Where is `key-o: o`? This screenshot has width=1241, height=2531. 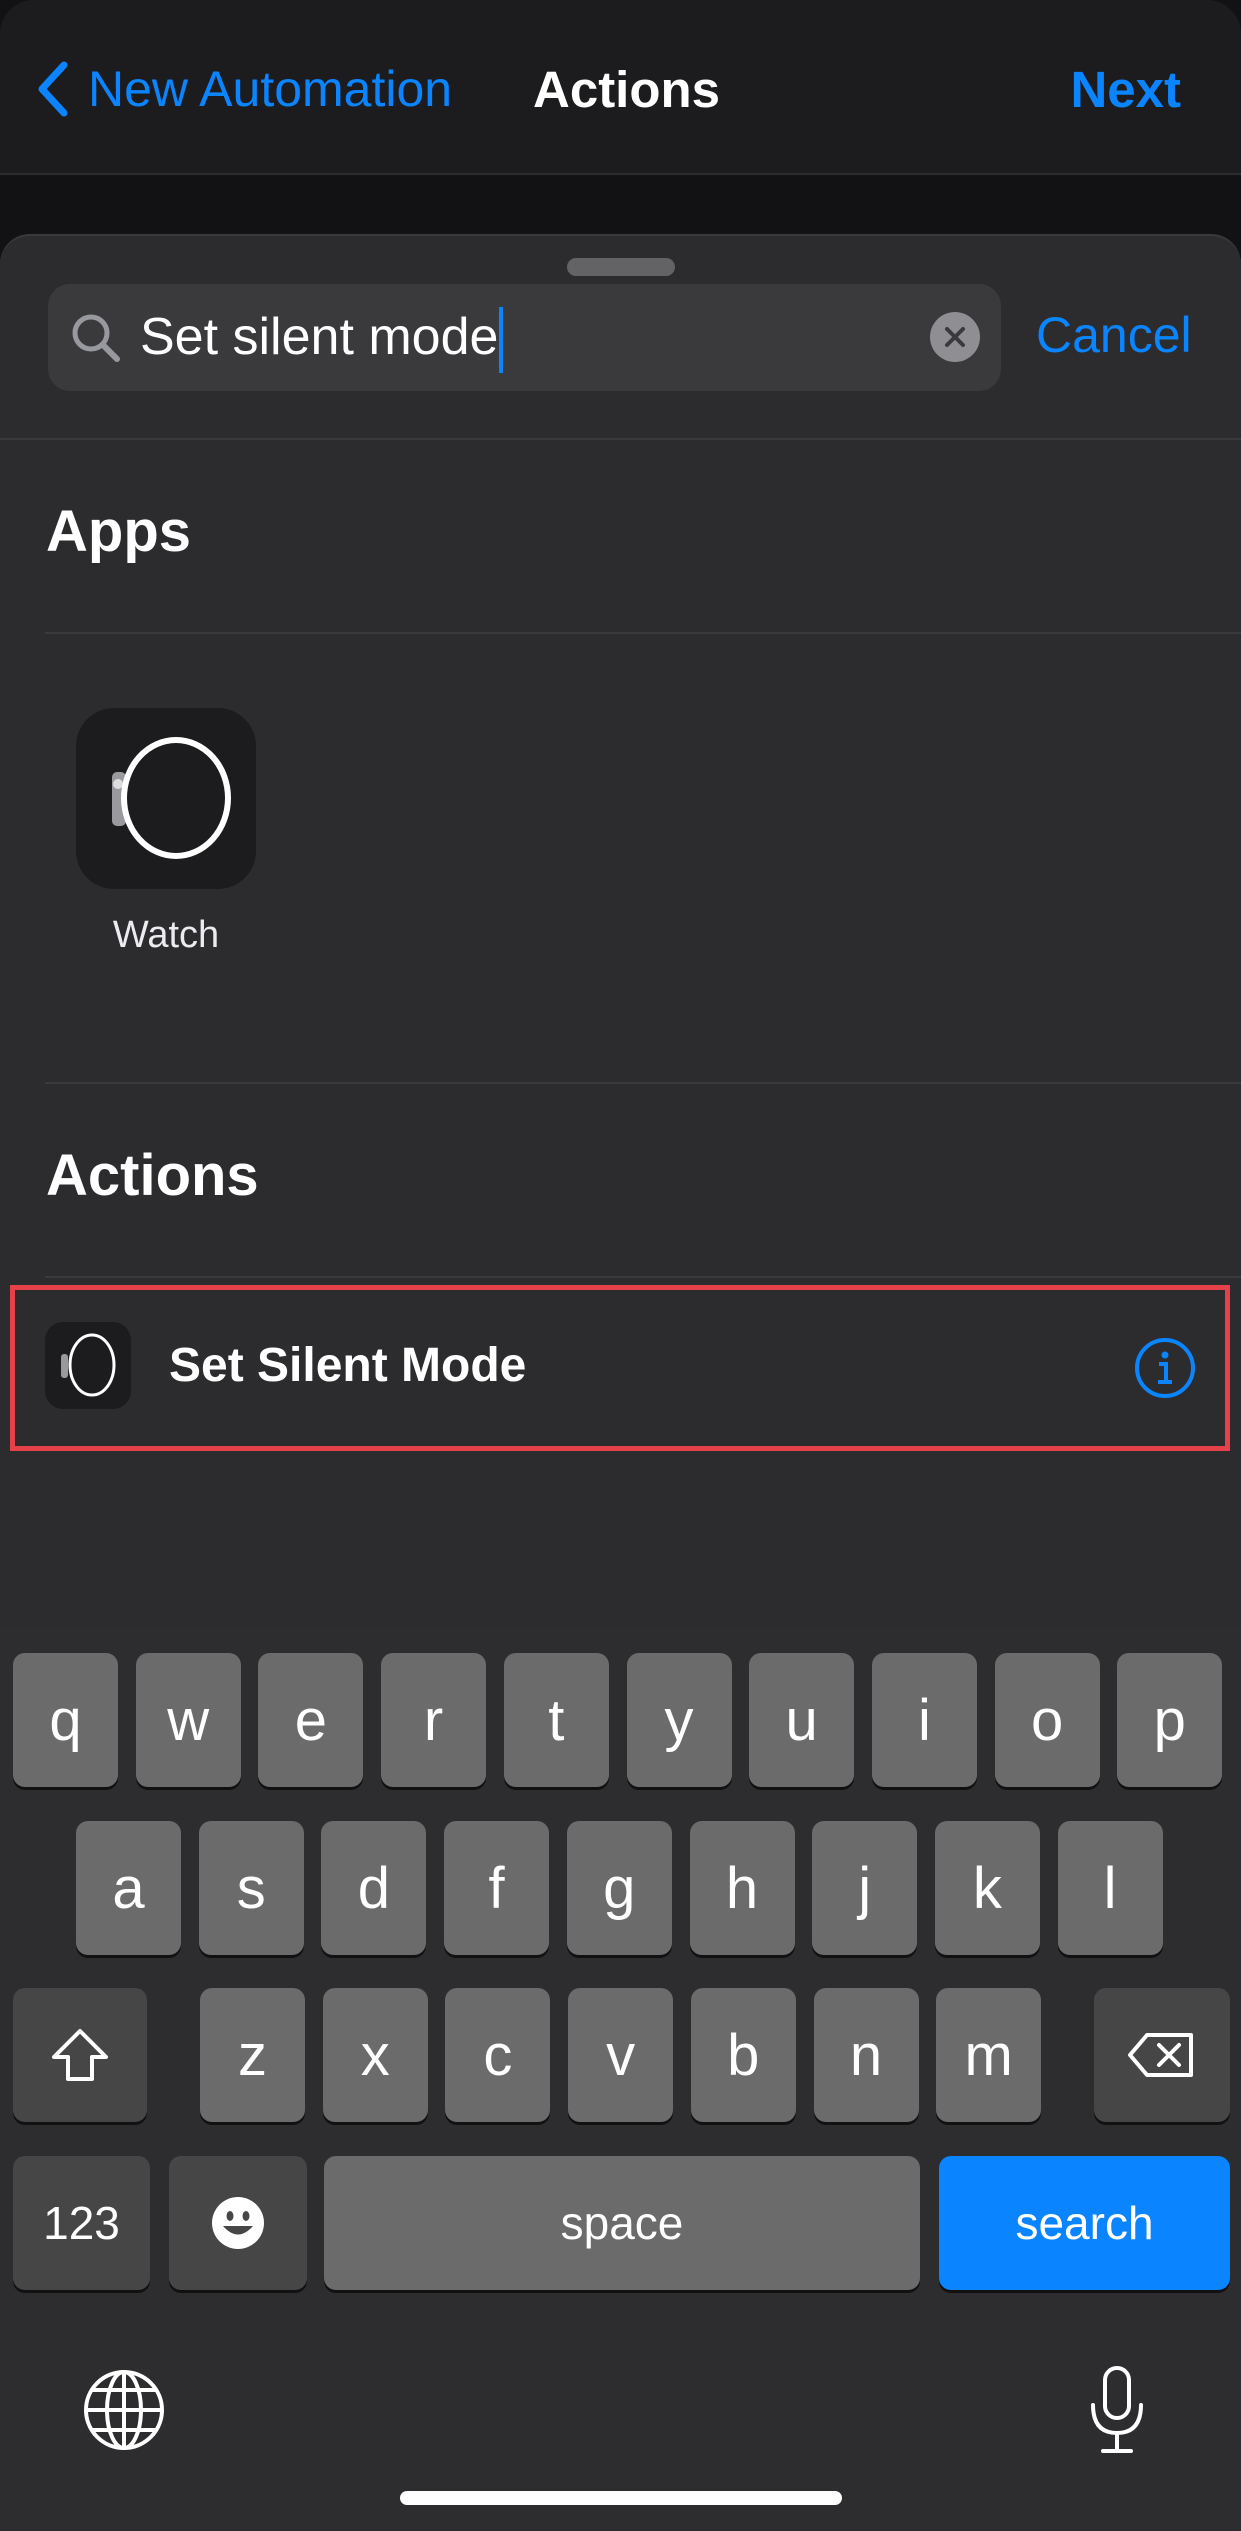 key-o: o is located at coordinates (1047, 1720).